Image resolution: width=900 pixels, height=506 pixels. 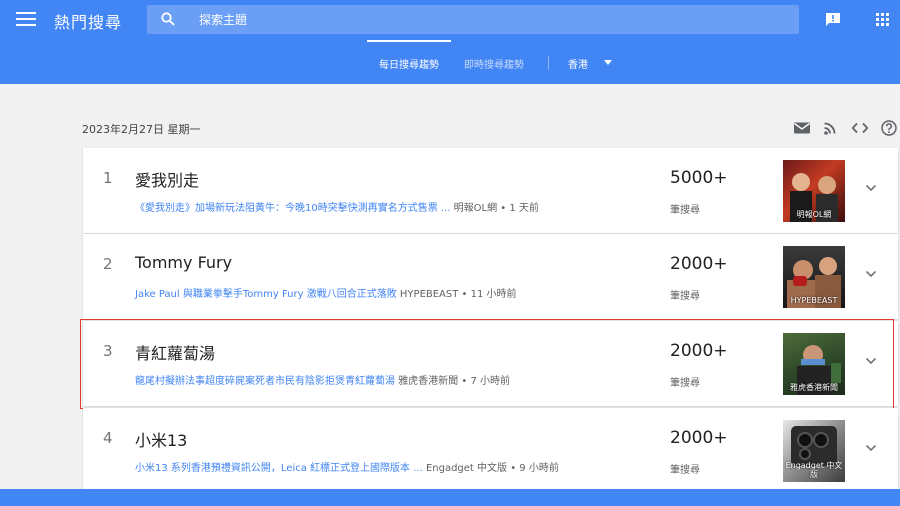 I want to click on thumbnail-caption: 雅虎香港新聞, so click(x=814, y=387).